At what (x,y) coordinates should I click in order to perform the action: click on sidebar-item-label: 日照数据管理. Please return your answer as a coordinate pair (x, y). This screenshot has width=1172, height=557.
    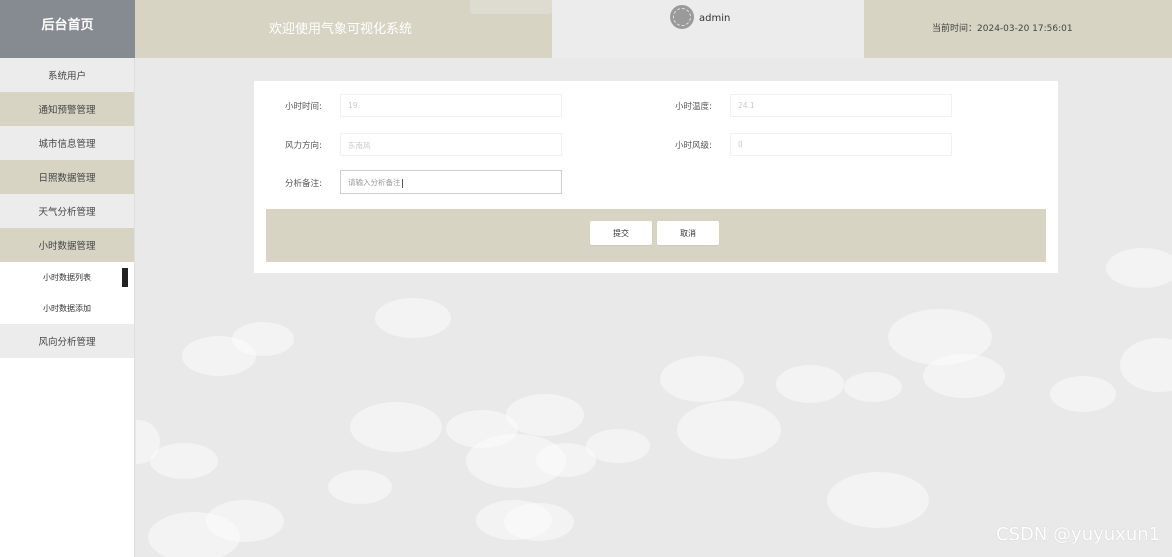
    Looking at the image, I should click on (67, 178).